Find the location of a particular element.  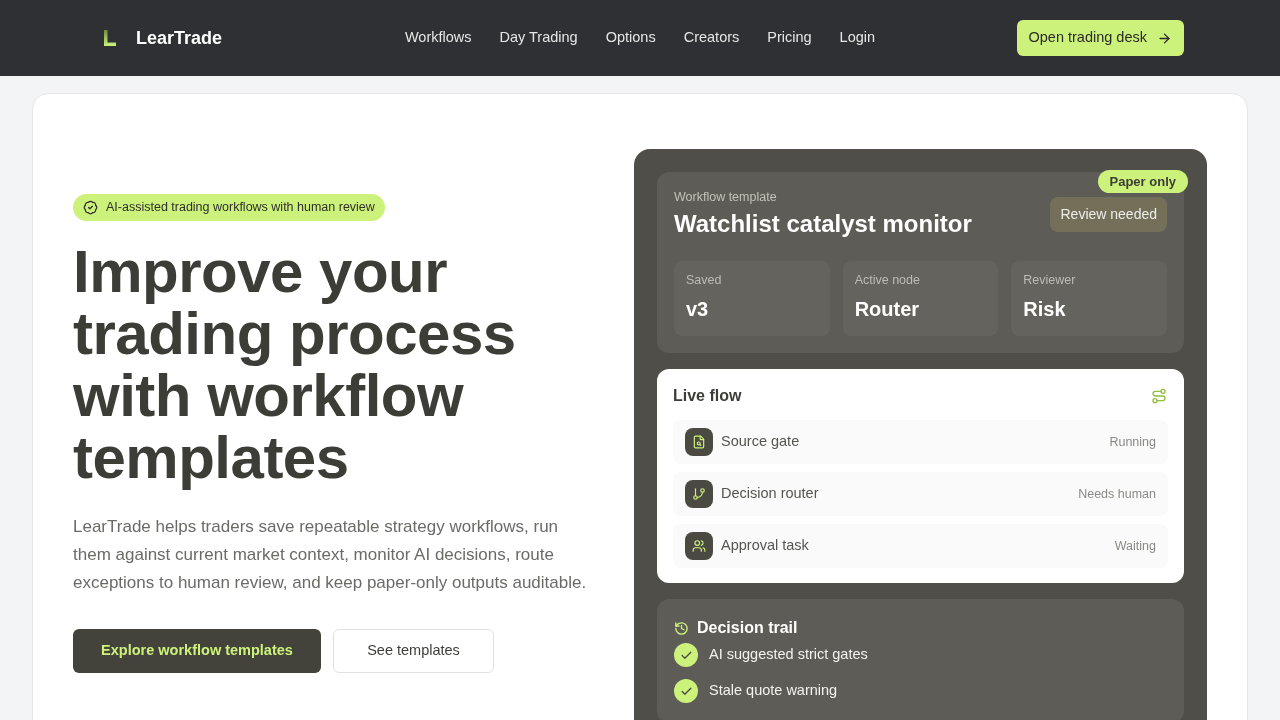

step-status: Needs human is located at coordinates (1117, 494).